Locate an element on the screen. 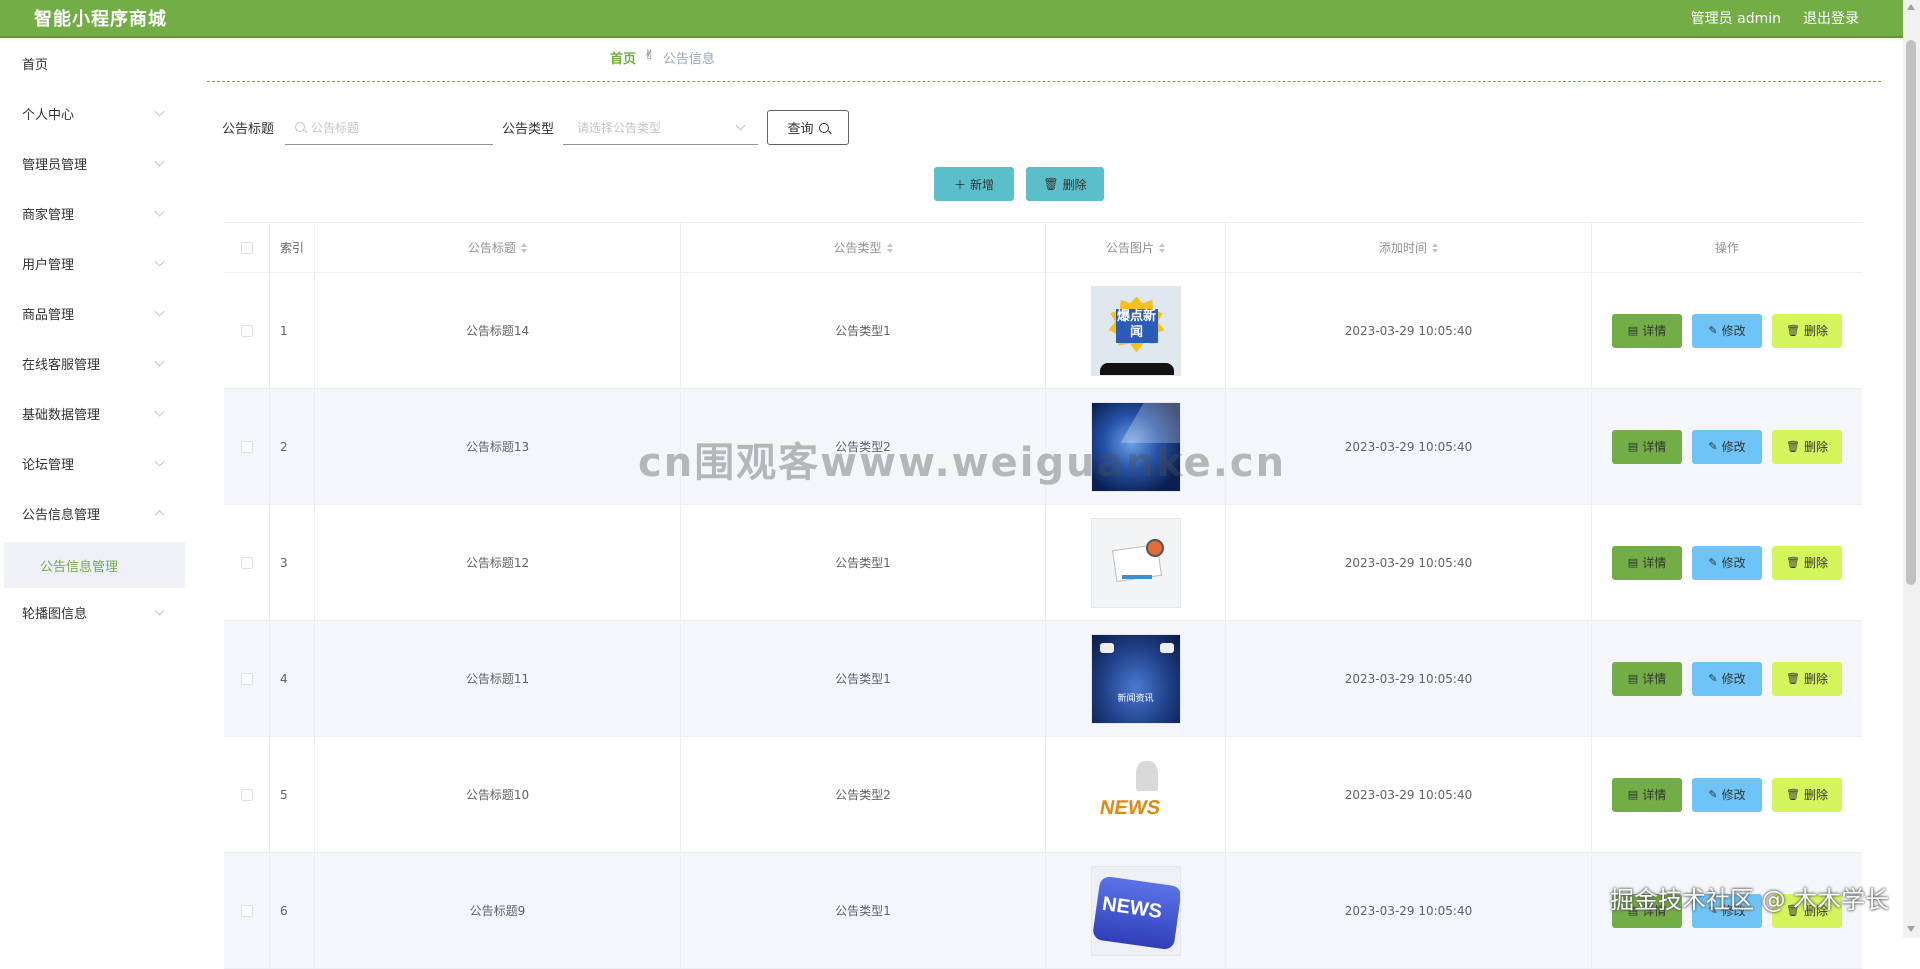 The image size is (1920, 969). image-caption: NEWS is located at coordinates (1129, 807).